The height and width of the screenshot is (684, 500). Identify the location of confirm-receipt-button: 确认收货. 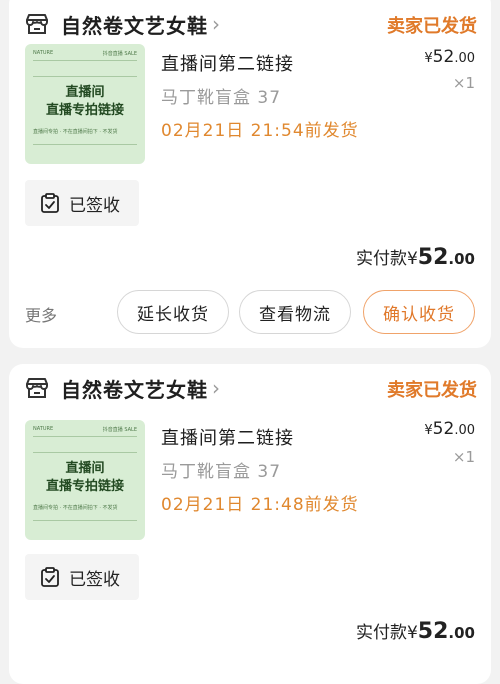
(419, 312).